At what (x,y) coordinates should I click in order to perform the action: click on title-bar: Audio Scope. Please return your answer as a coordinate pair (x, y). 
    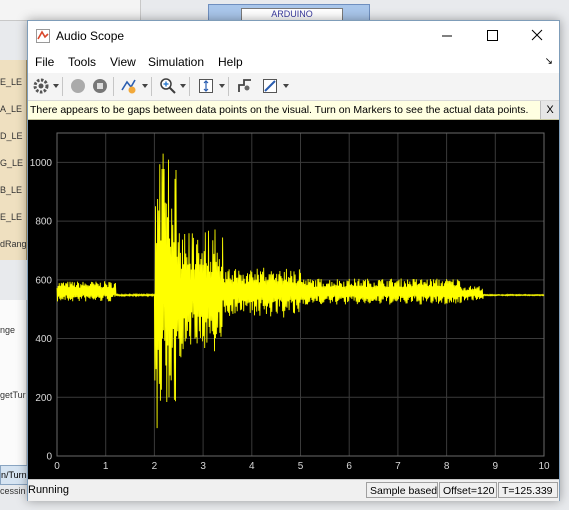
    Looking at the image, I should click on (293, 36).